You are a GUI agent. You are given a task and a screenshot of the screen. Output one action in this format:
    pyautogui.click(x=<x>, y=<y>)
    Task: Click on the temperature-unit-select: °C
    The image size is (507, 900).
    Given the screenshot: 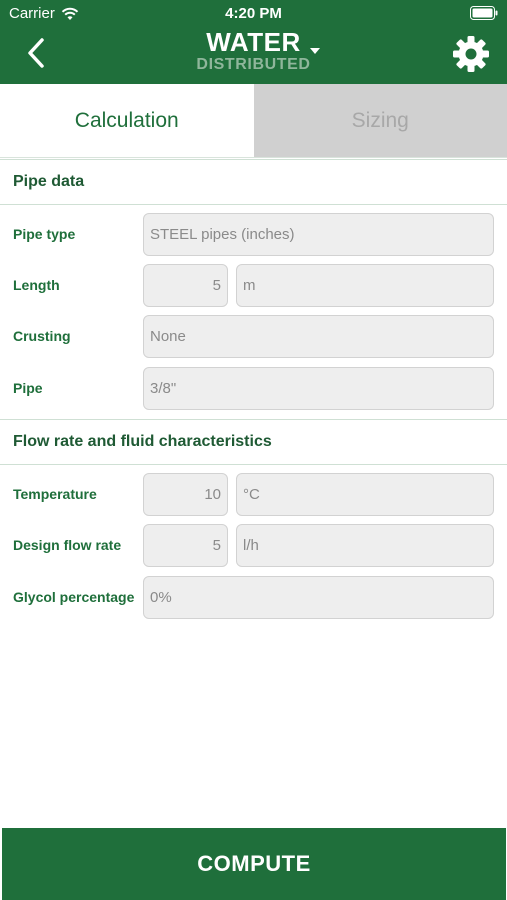 What is the action you would take?
    pyautogui.click(x=365, y=494)
    